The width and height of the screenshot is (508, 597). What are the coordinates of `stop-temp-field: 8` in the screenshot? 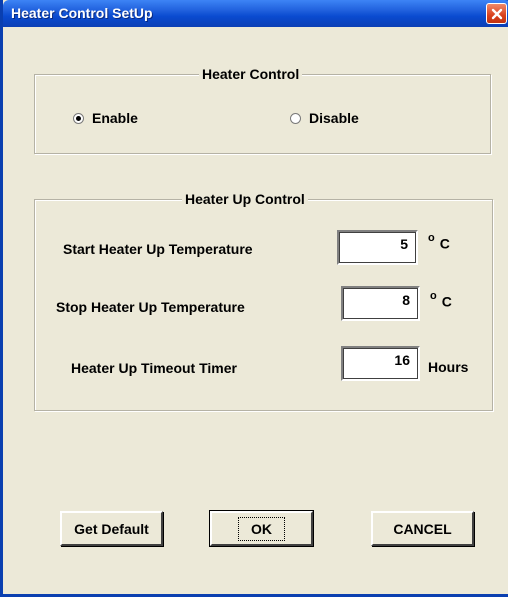 It's located at (380, 303).